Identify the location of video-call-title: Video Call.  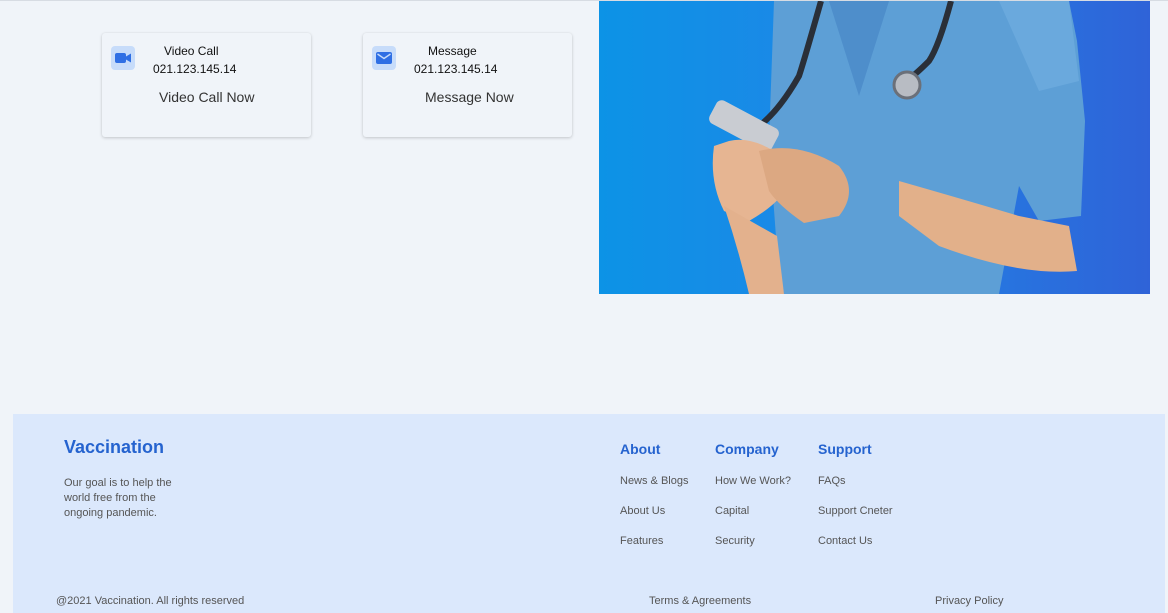
(191, 51).